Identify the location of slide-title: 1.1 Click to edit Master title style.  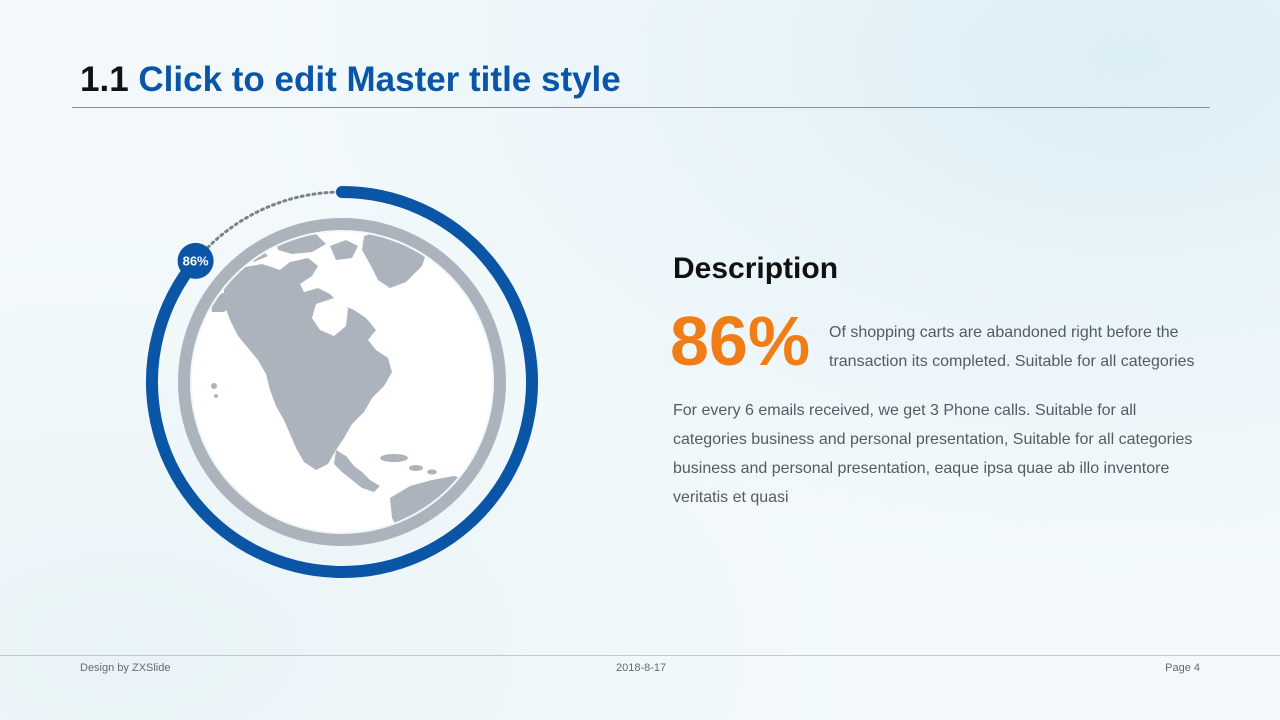
(350, 80).